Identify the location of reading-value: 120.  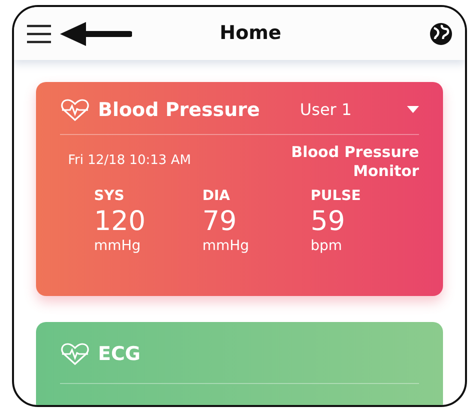
(120, 221).